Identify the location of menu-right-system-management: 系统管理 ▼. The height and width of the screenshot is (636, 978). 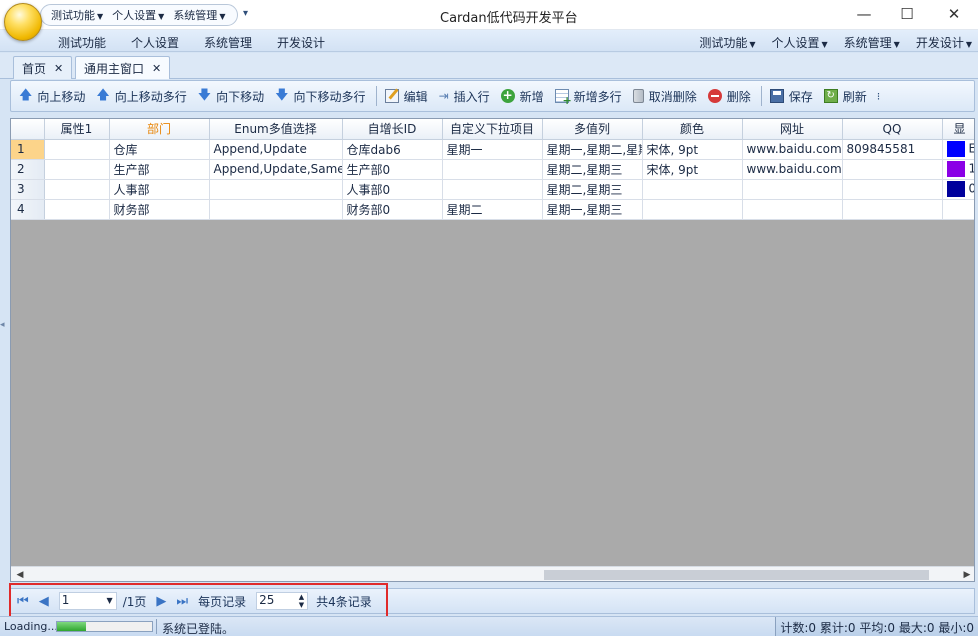
(868, 42).